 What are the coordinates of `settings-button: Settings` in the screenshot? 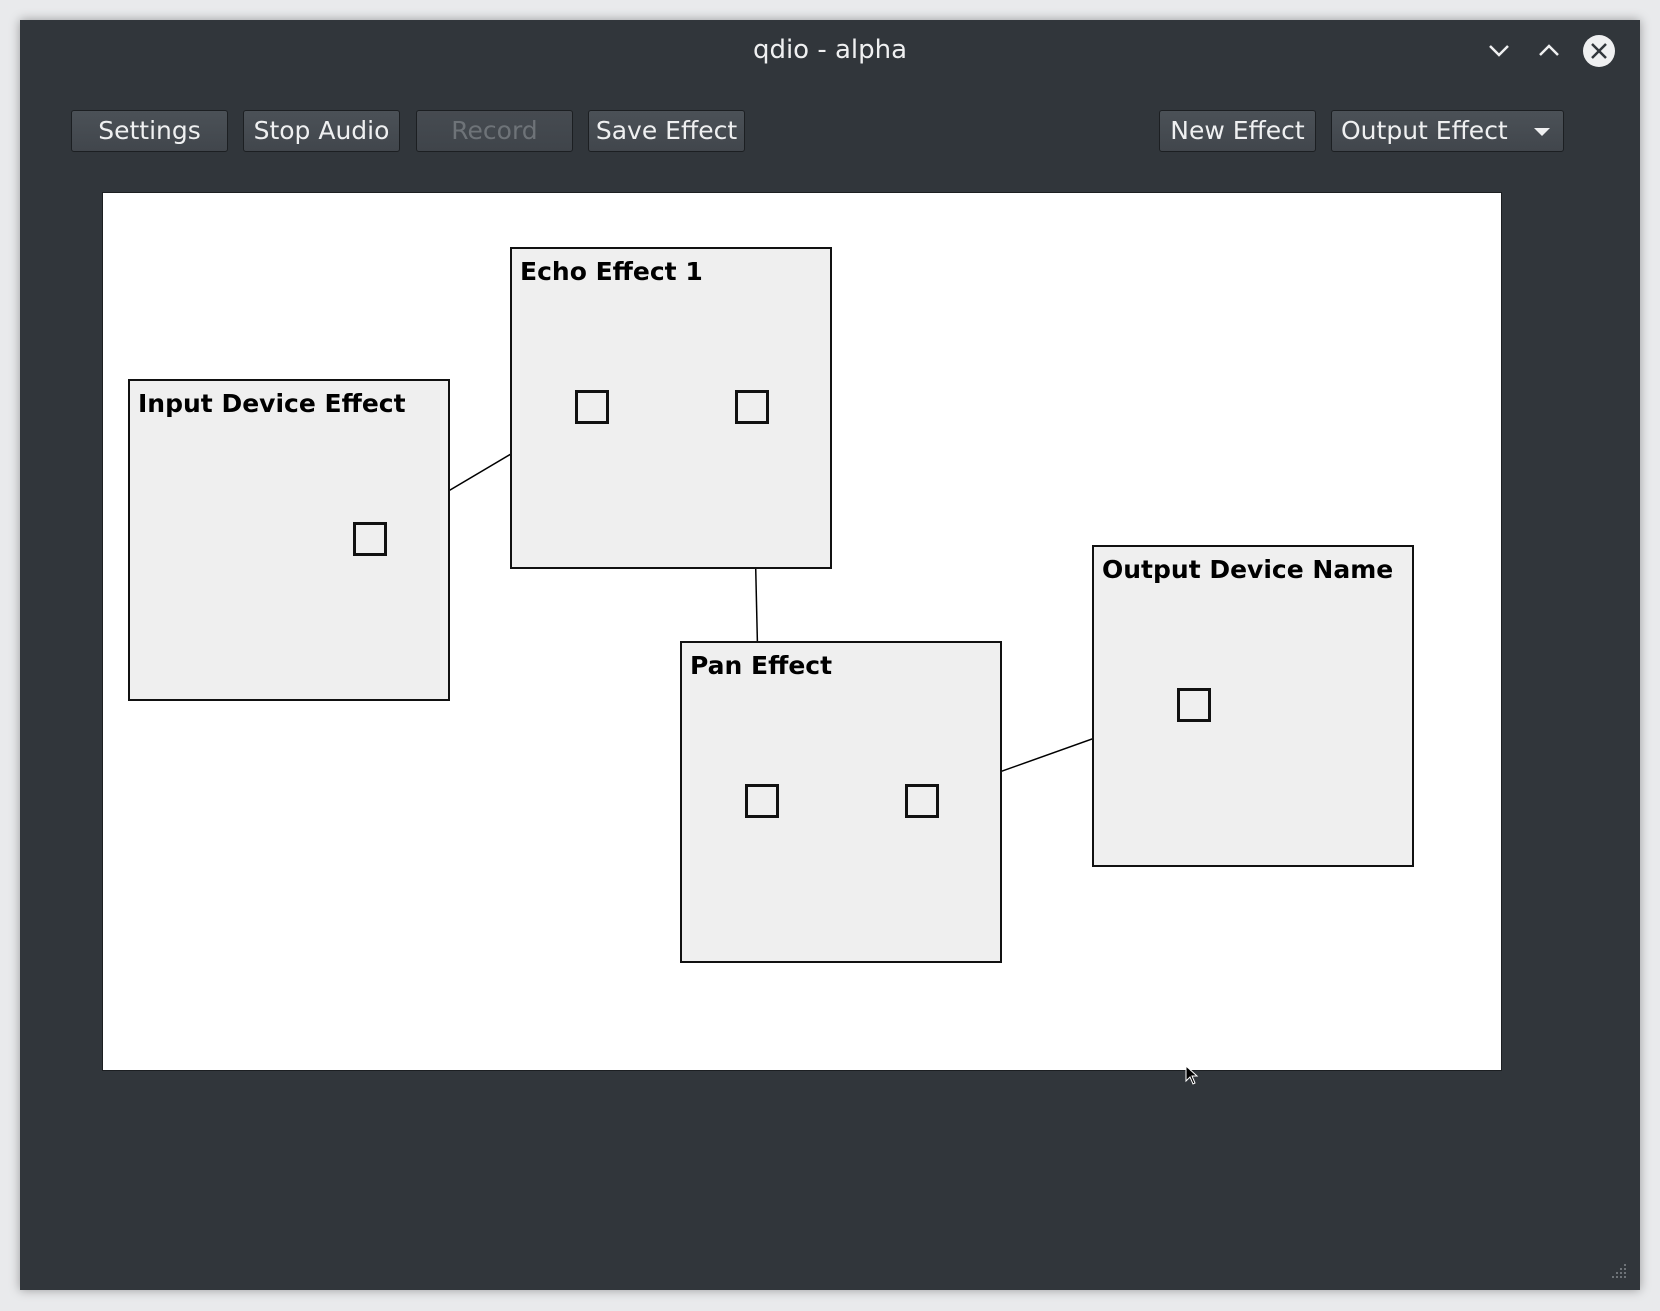 It's located at (149, 131).